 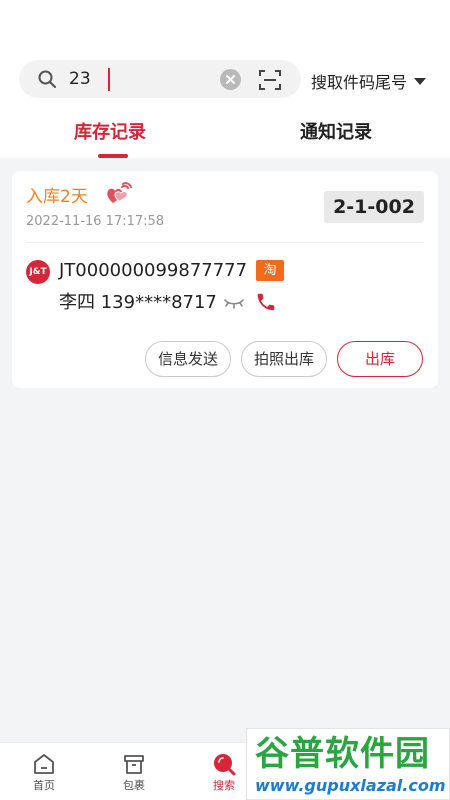 I want to click on carrier-logo: J&T, so click(x=38, y=272).